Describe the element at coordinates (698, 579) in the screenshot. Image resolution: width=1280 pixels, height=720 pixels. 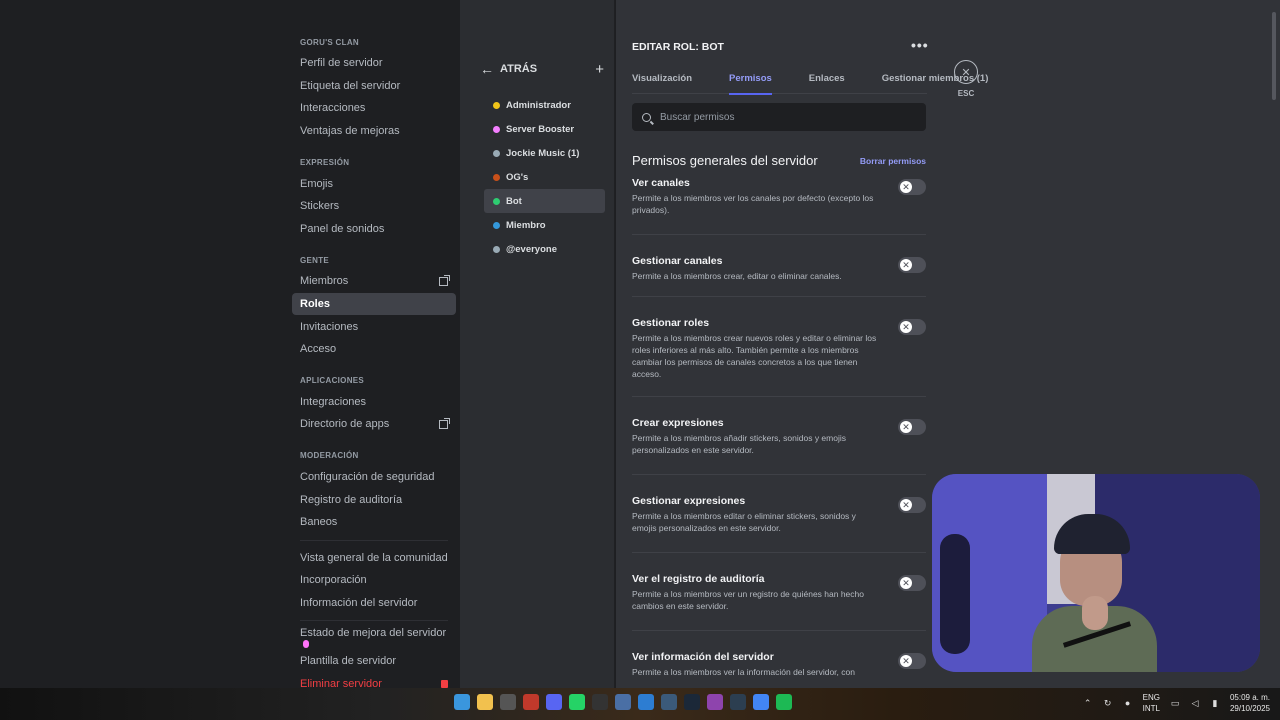
I see `permission-name: Ver el registro de auditoría` at that location.